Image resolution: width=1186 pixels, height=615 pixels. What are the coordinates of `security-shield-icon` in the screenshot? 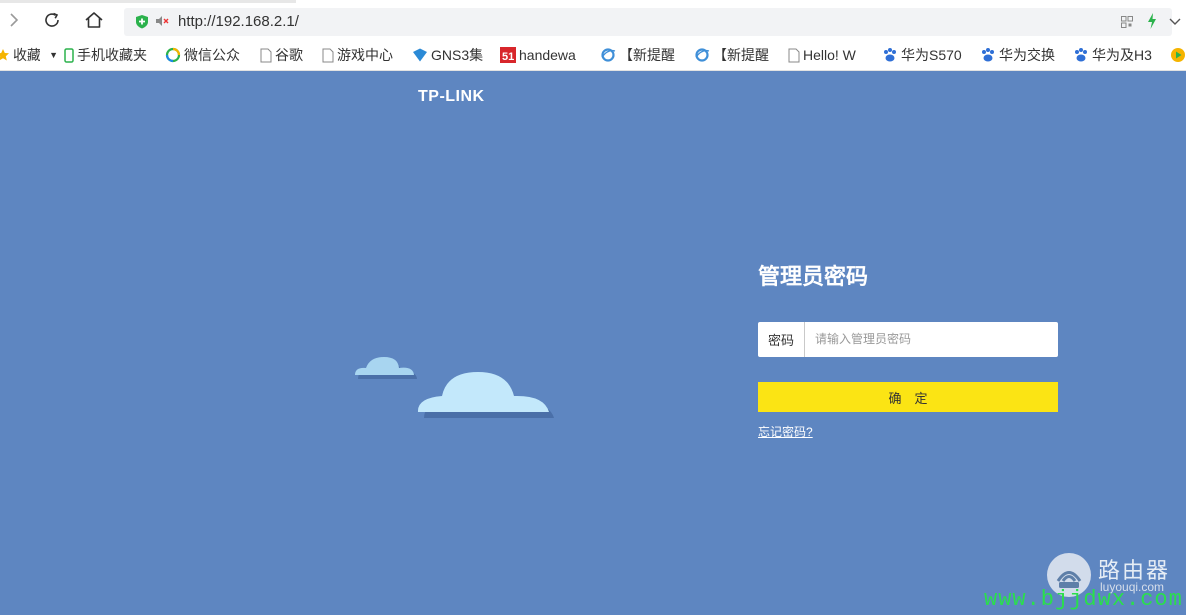 It's located at (142, 24).